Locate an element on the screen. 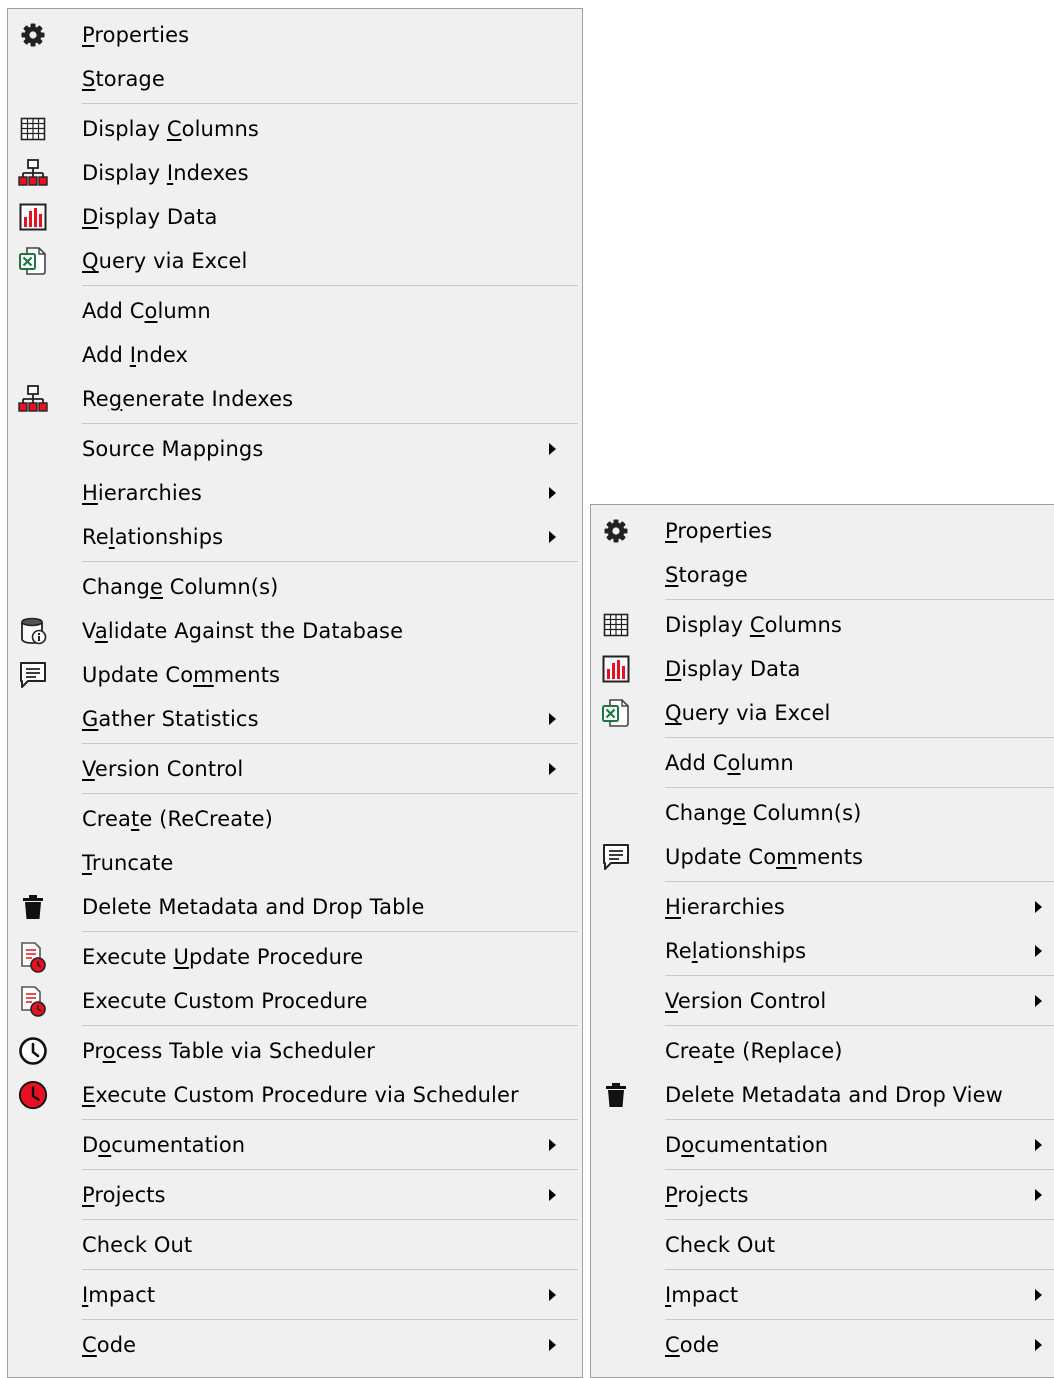 Image resolution: width=1054 pixels, height=1378 pixels. menu-item-execute-update-procedure: Execute Update Procedure is located at coordinates (295, 957).